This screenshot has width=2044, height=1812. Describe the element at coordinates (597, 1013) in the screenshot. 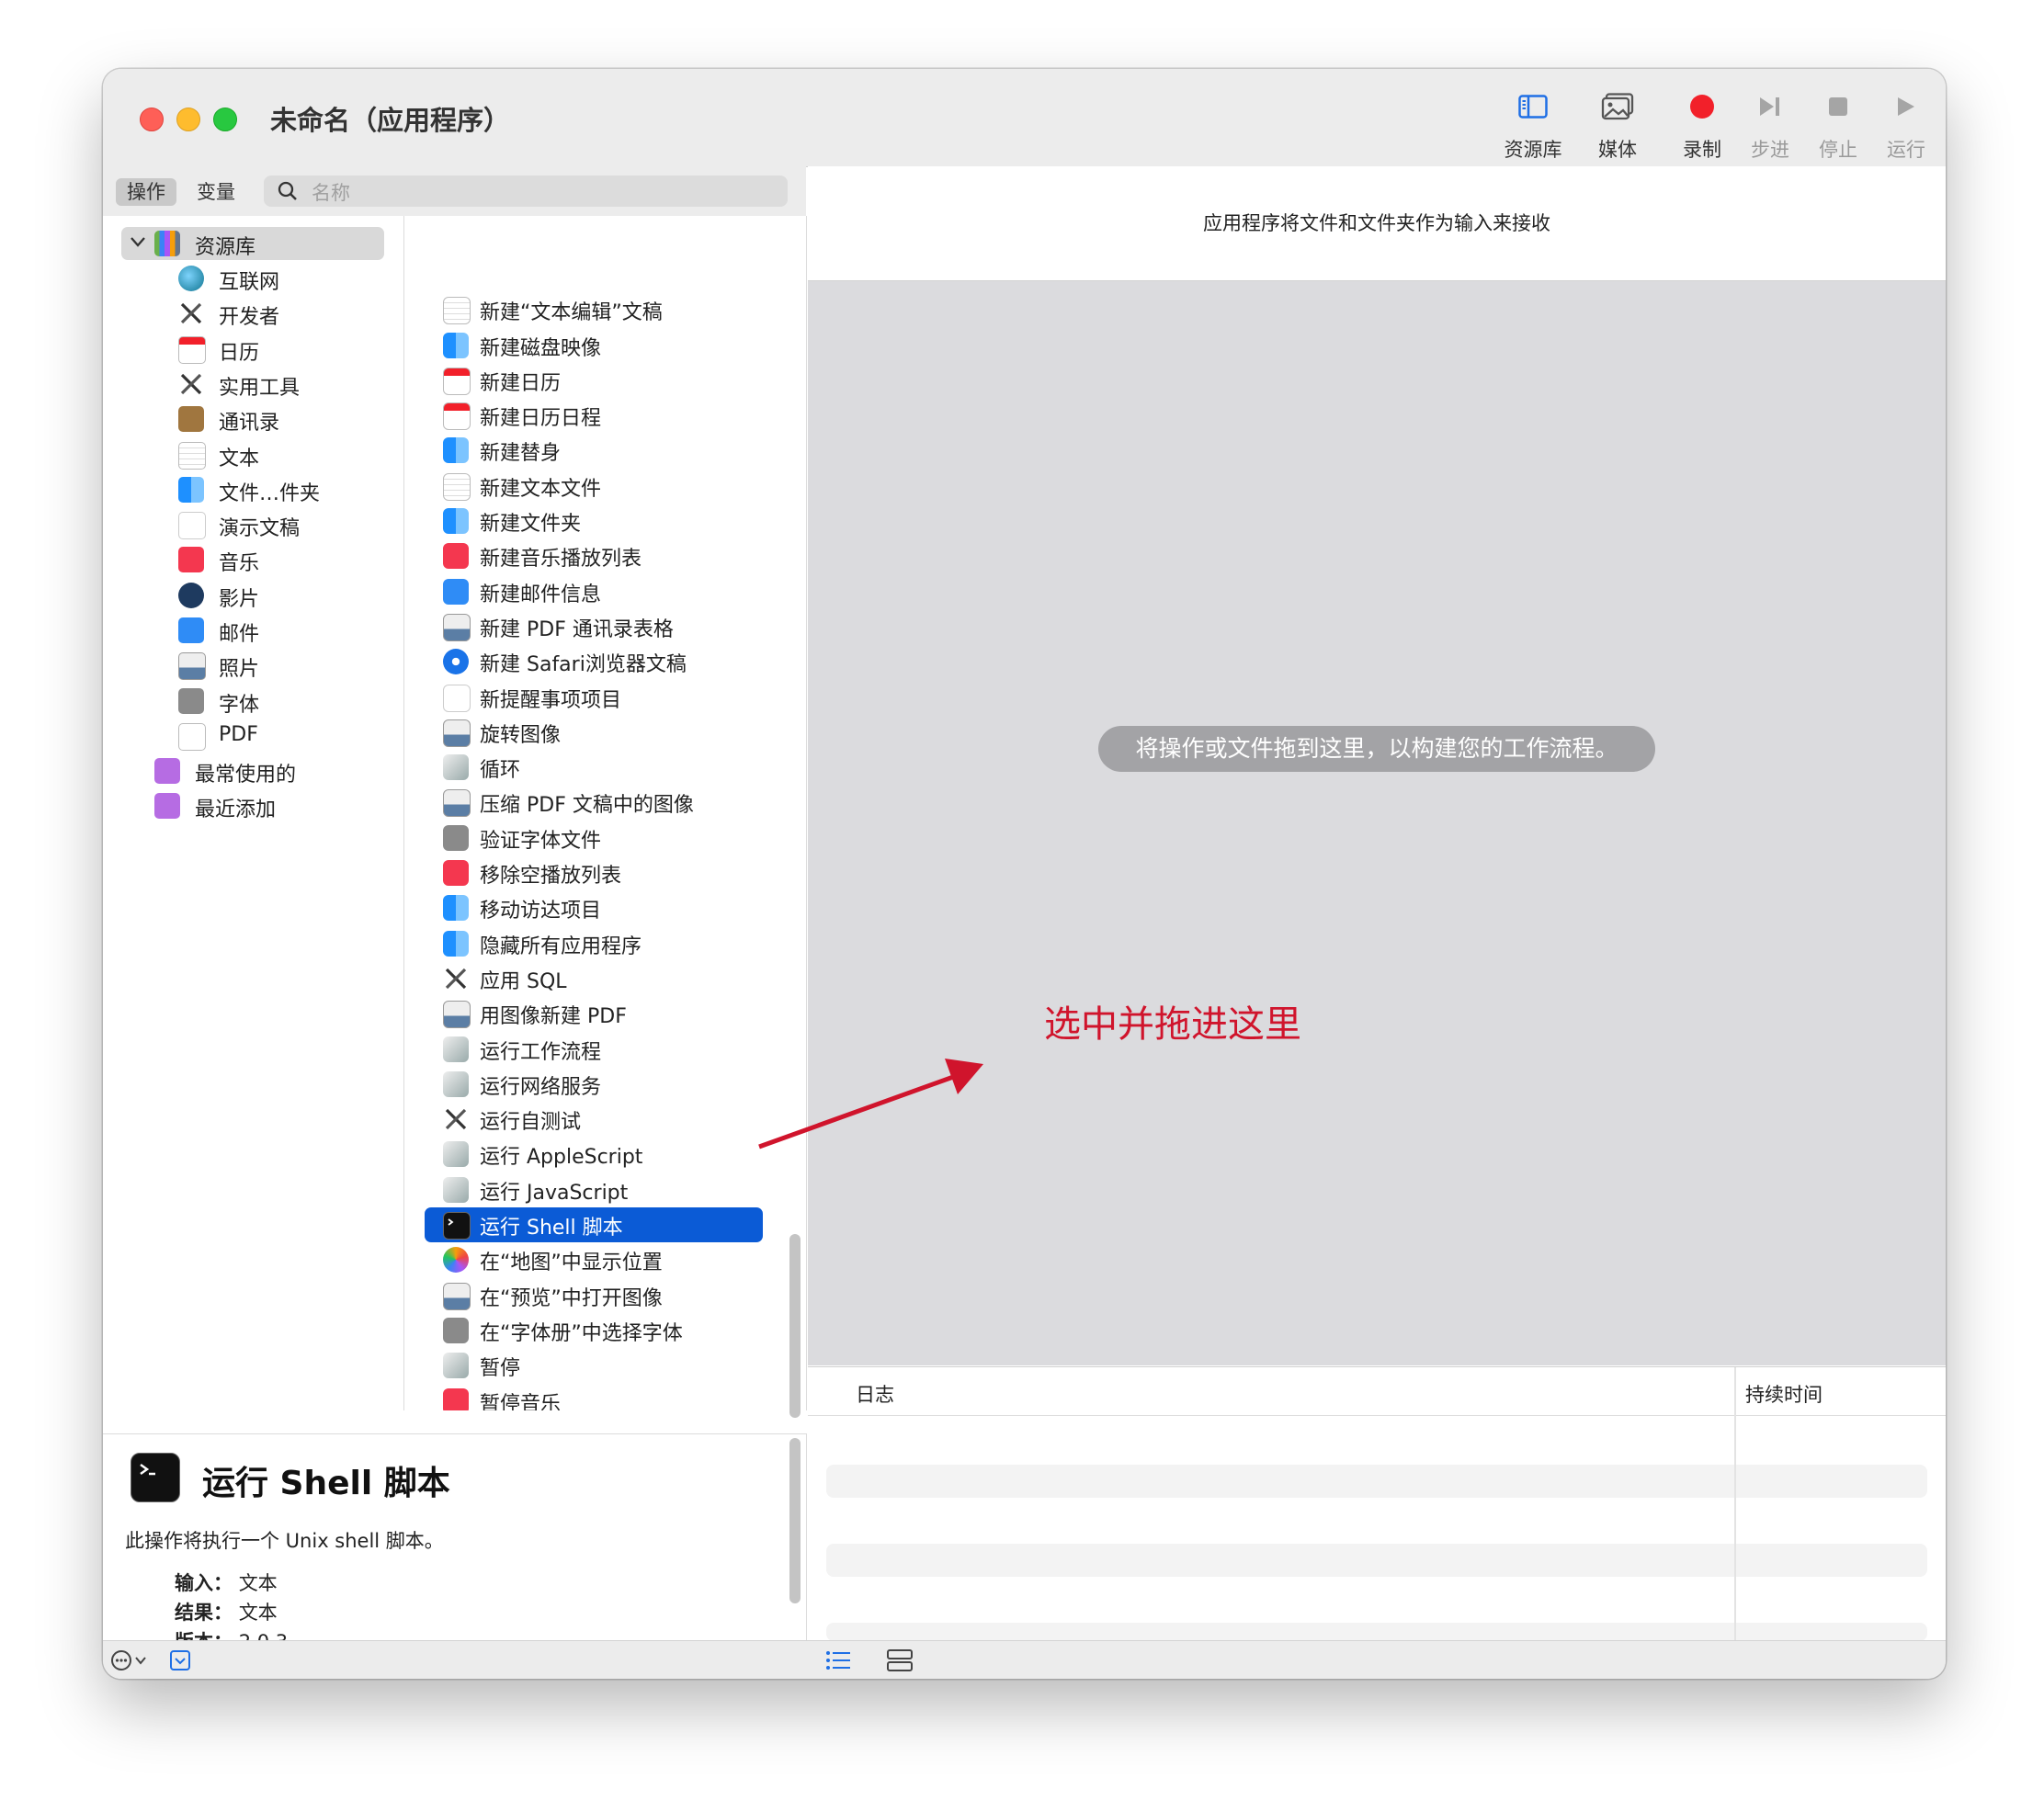

I see `action-item: 用图像新建 PDF` at that location.